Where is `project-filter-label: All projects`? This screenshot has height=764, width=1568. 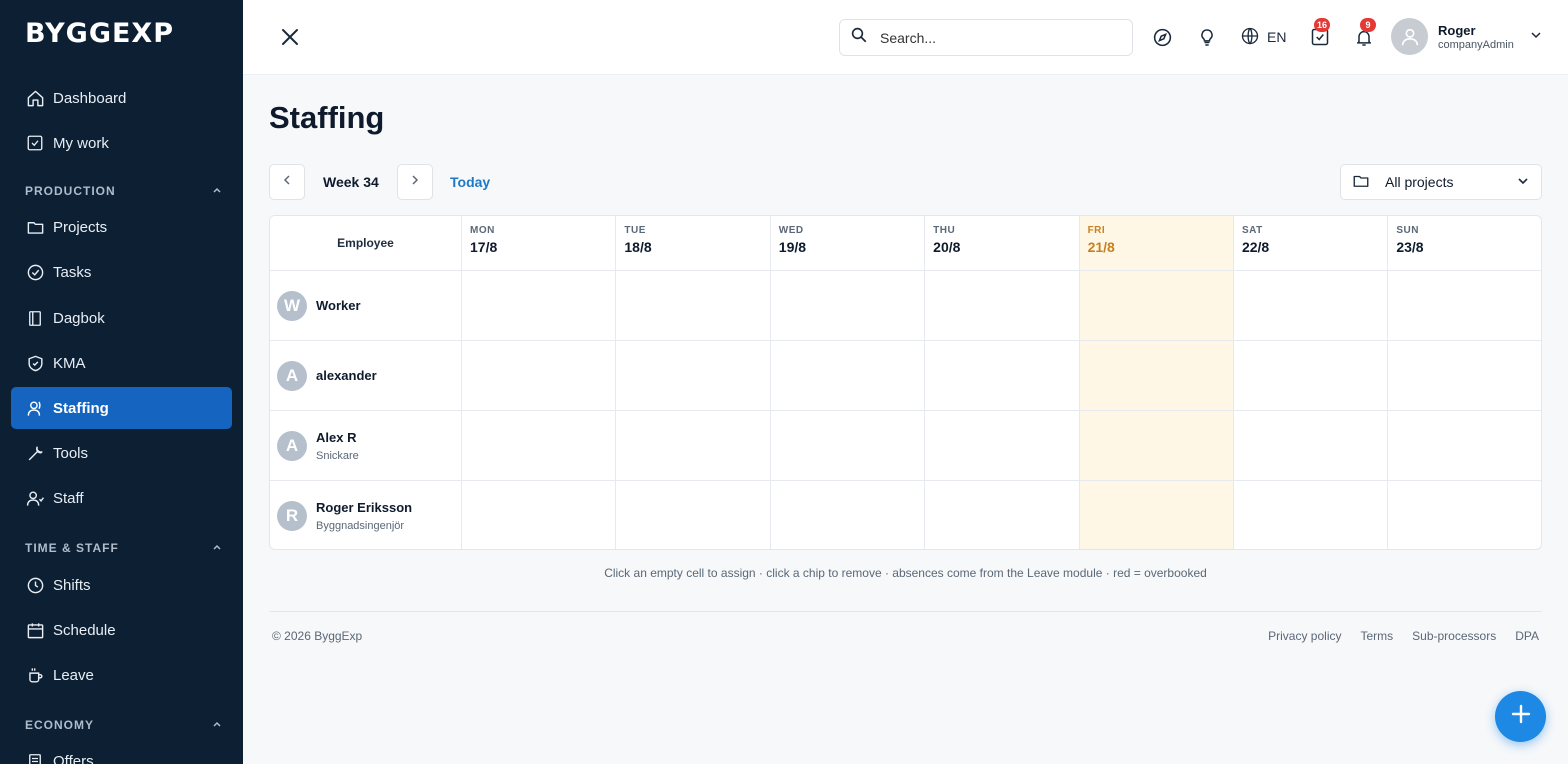
project-filter-label: All projects is located at coordinates (1419, 182).